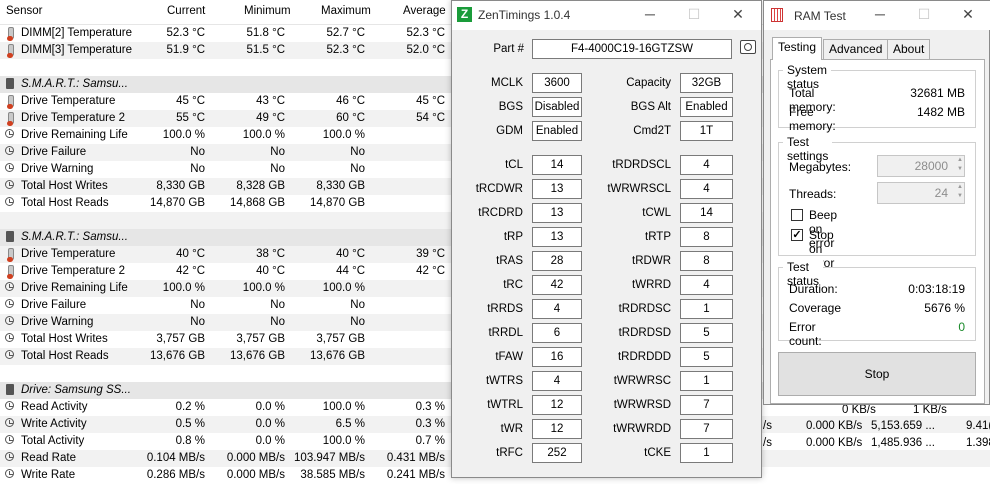 This screenshot has height=484, width=990. What do you see at coordinates (706, 189) in the screenshot?
I see `twrwrscl-value: 4` at bounding box center [706, 189].